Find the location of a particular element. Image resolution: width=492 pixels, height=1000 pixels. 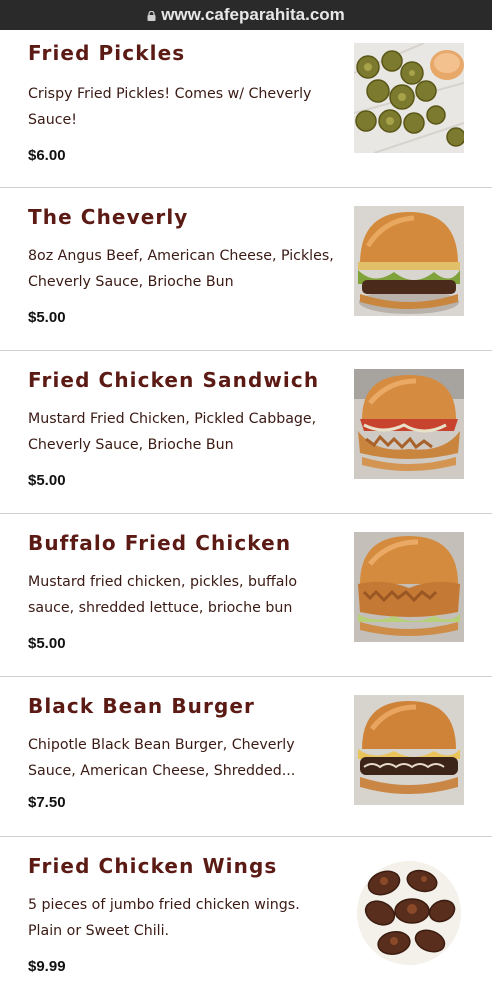

item-name: Fried Chicken Wings is located at coordinates (153, 866).